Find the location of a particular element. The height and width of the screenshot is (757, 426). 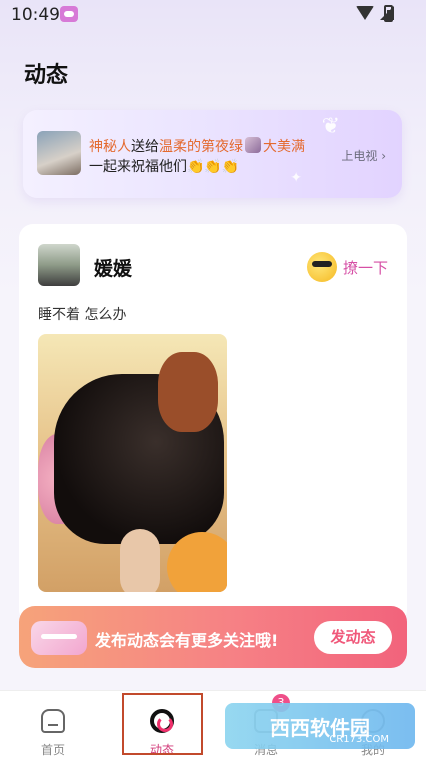

status-bar: 10:49 is located at coordinates (213, 15).